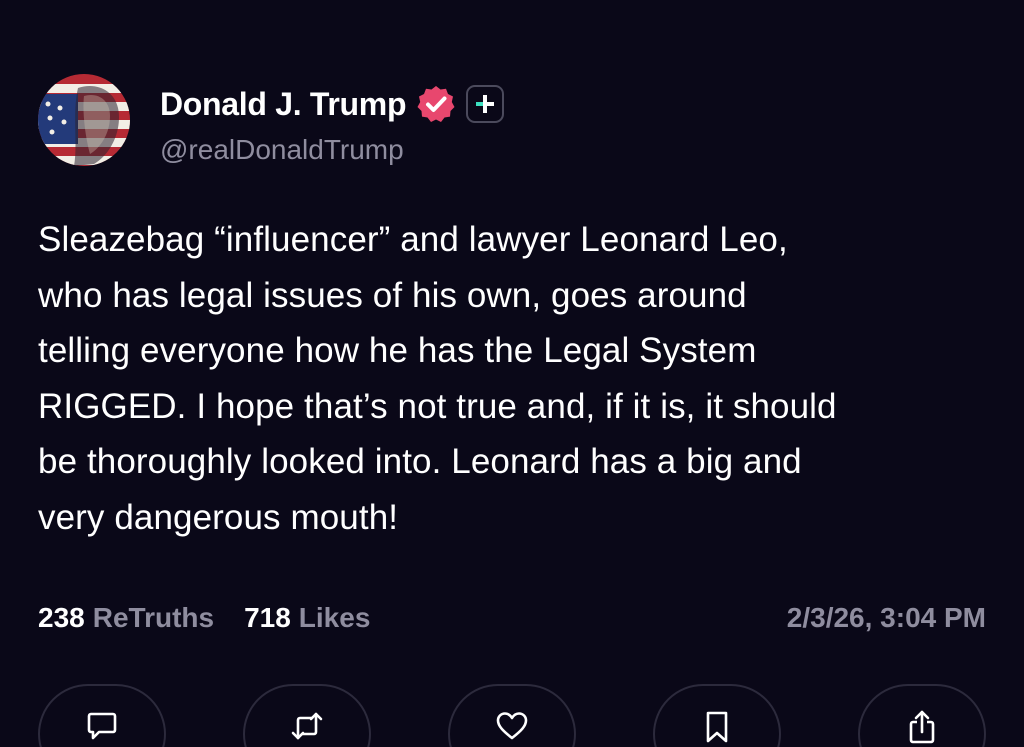 This screenshot has width=1024, height=747. I want to click on comment-icon, so click(102, 726).